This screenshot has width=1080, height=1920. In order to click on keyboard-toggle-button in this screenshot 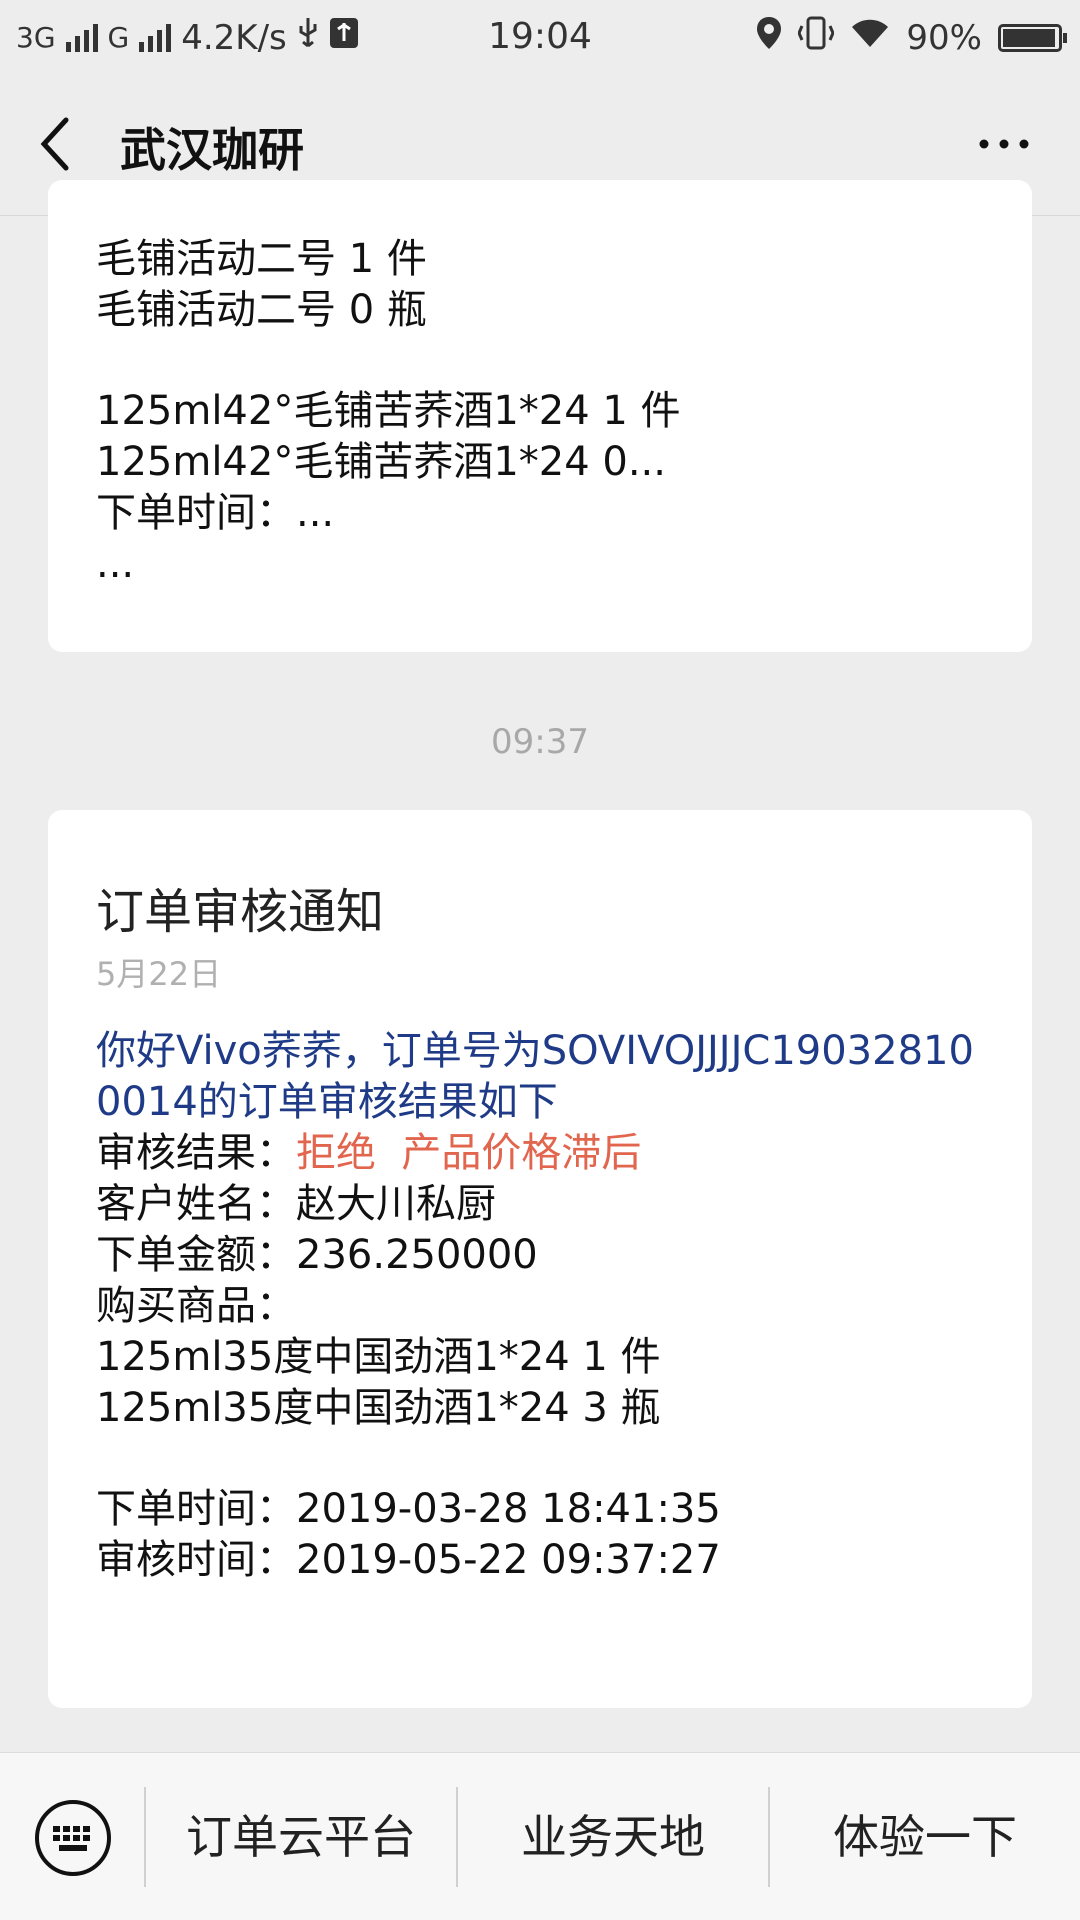, I will do `click(73, 1838)`.